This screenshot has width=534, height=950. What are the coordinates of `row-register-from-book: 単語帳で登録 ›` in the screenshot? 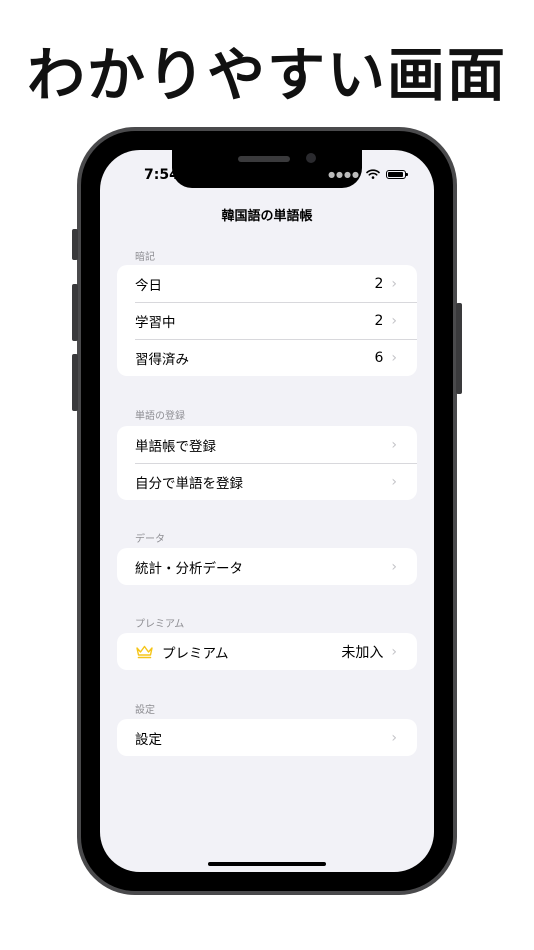 It's located at (267, 444).